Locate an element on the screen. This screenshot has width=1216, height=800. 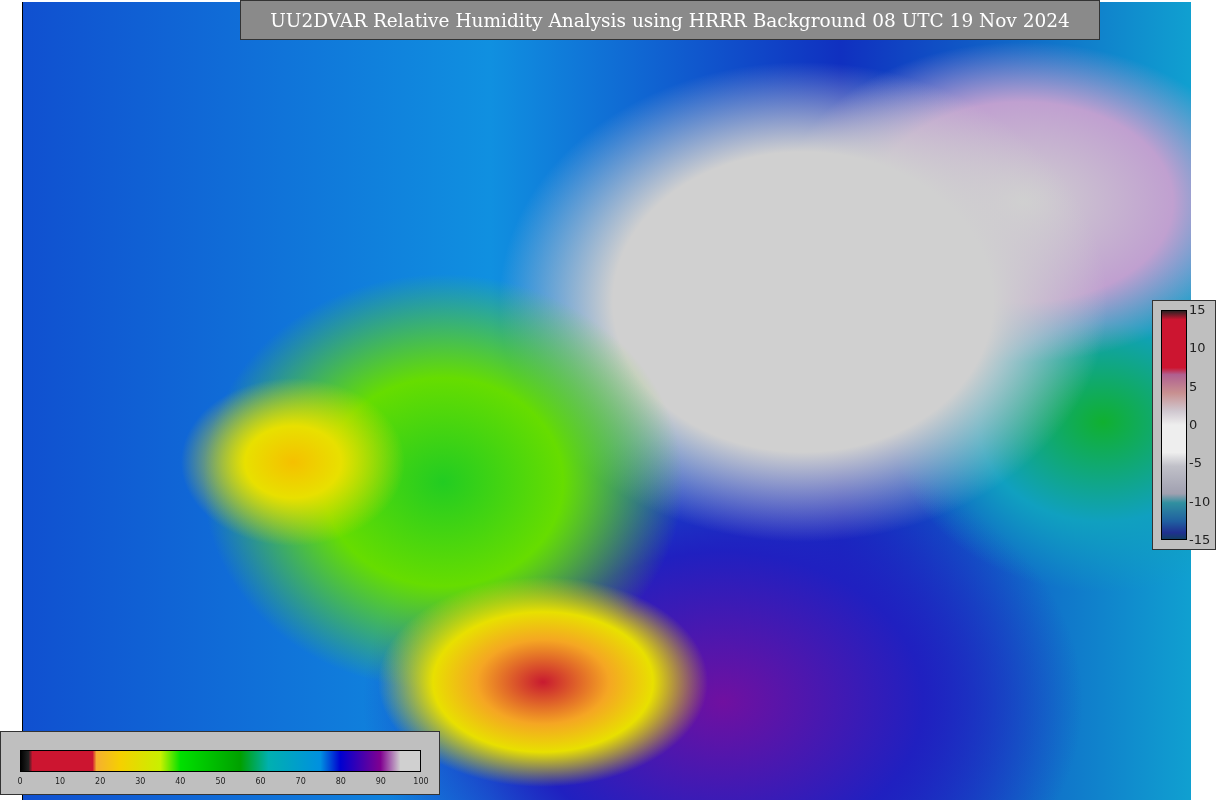
scale-tick-label: -5 is located at coordinates (1196, 463).